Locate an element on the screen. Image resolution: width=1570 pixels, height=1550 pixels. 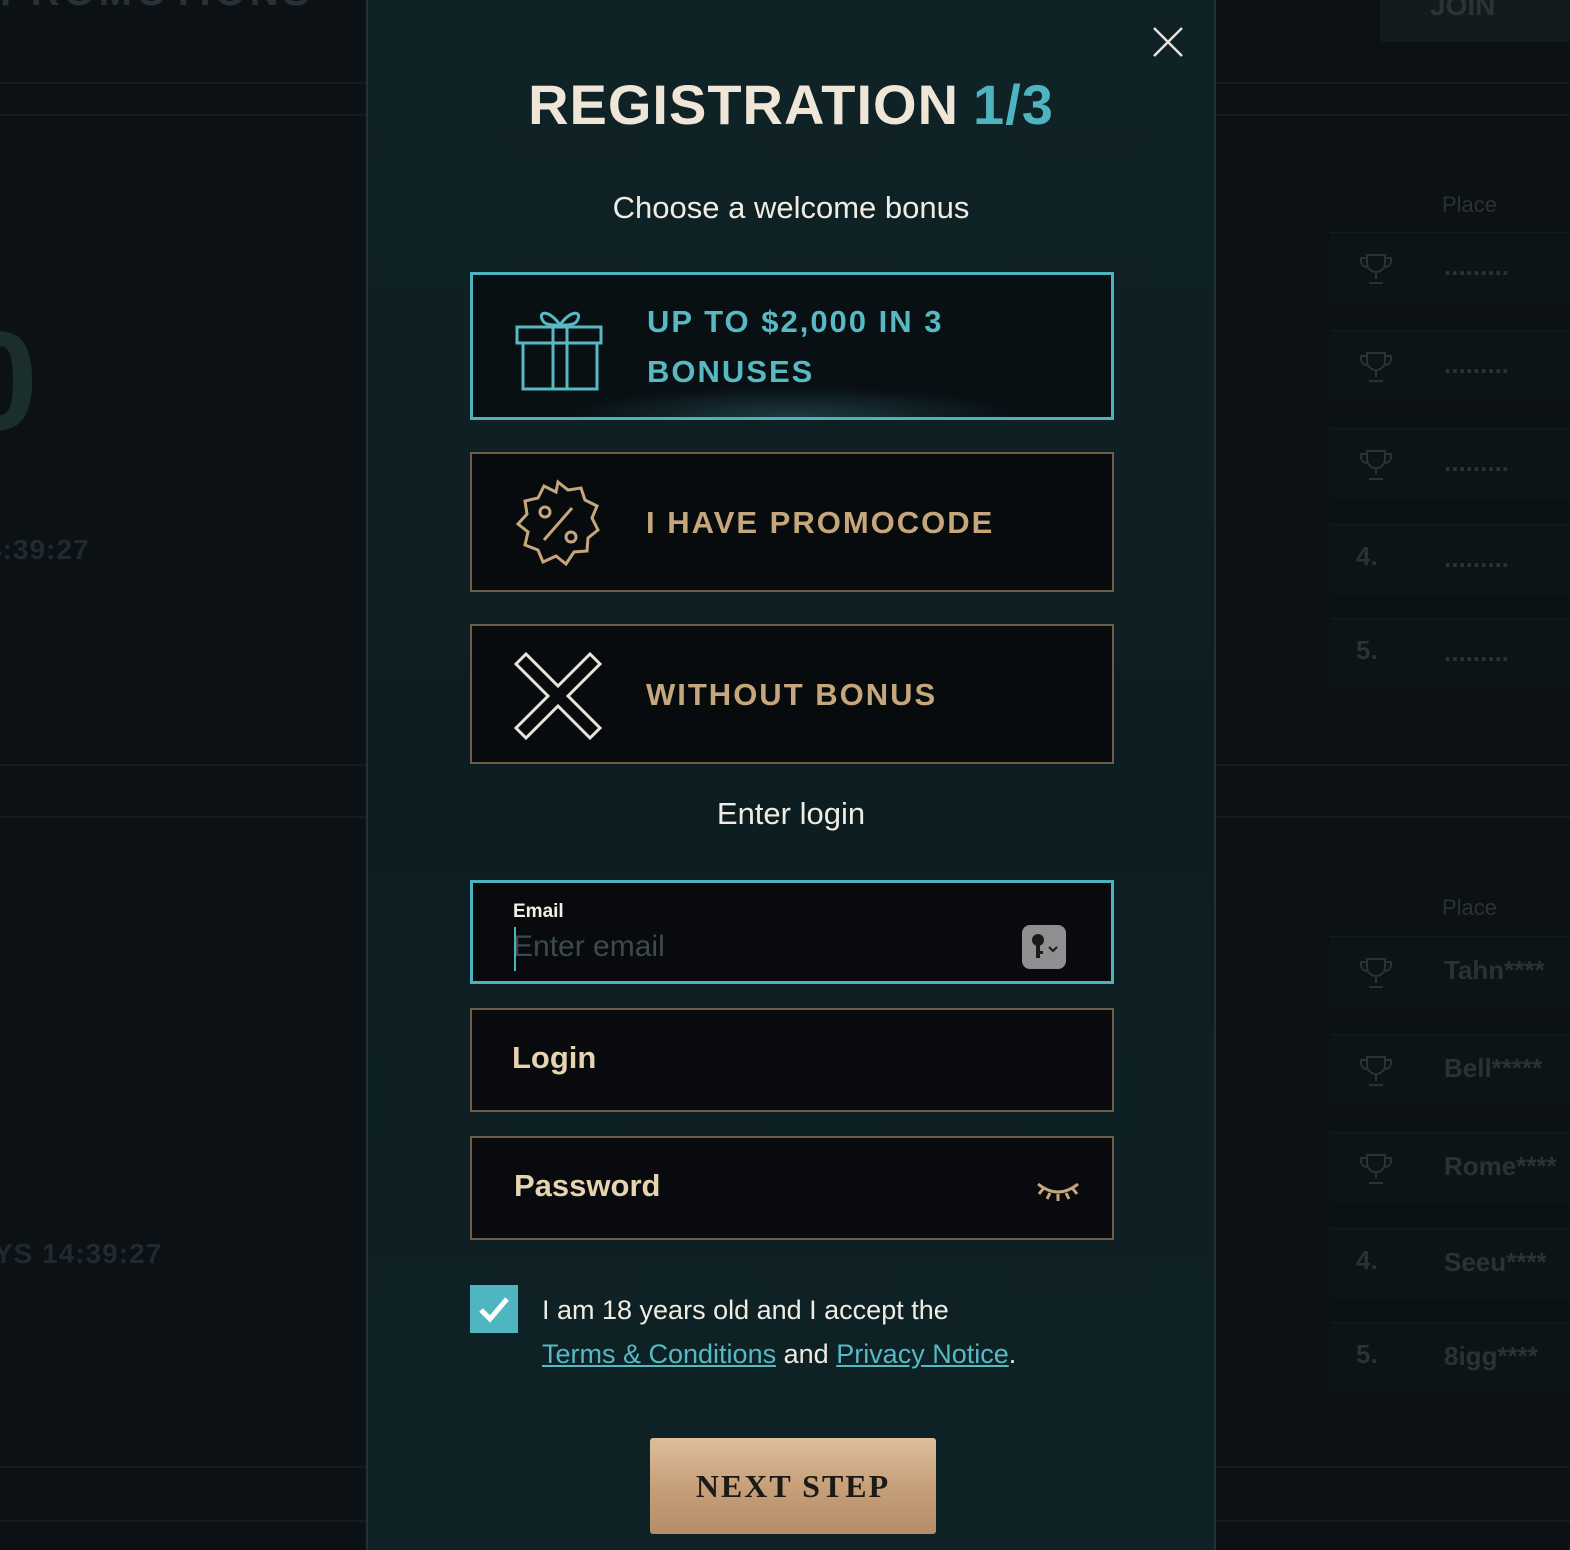
consent-period: . is located at coordinates (1012, 1354).